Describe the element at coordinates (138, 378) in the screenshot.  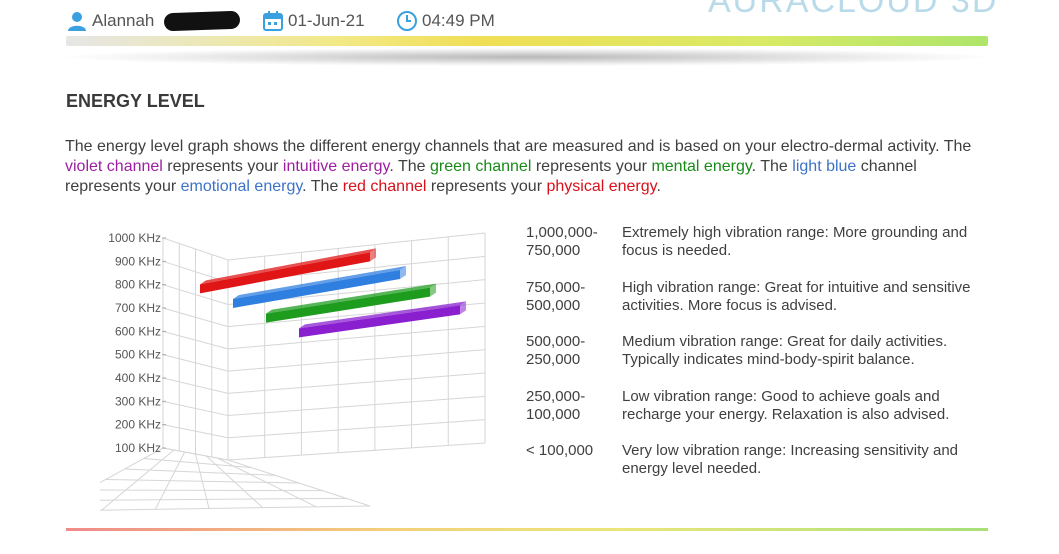
I see `y-tick-label: 400 KHz` at that location.